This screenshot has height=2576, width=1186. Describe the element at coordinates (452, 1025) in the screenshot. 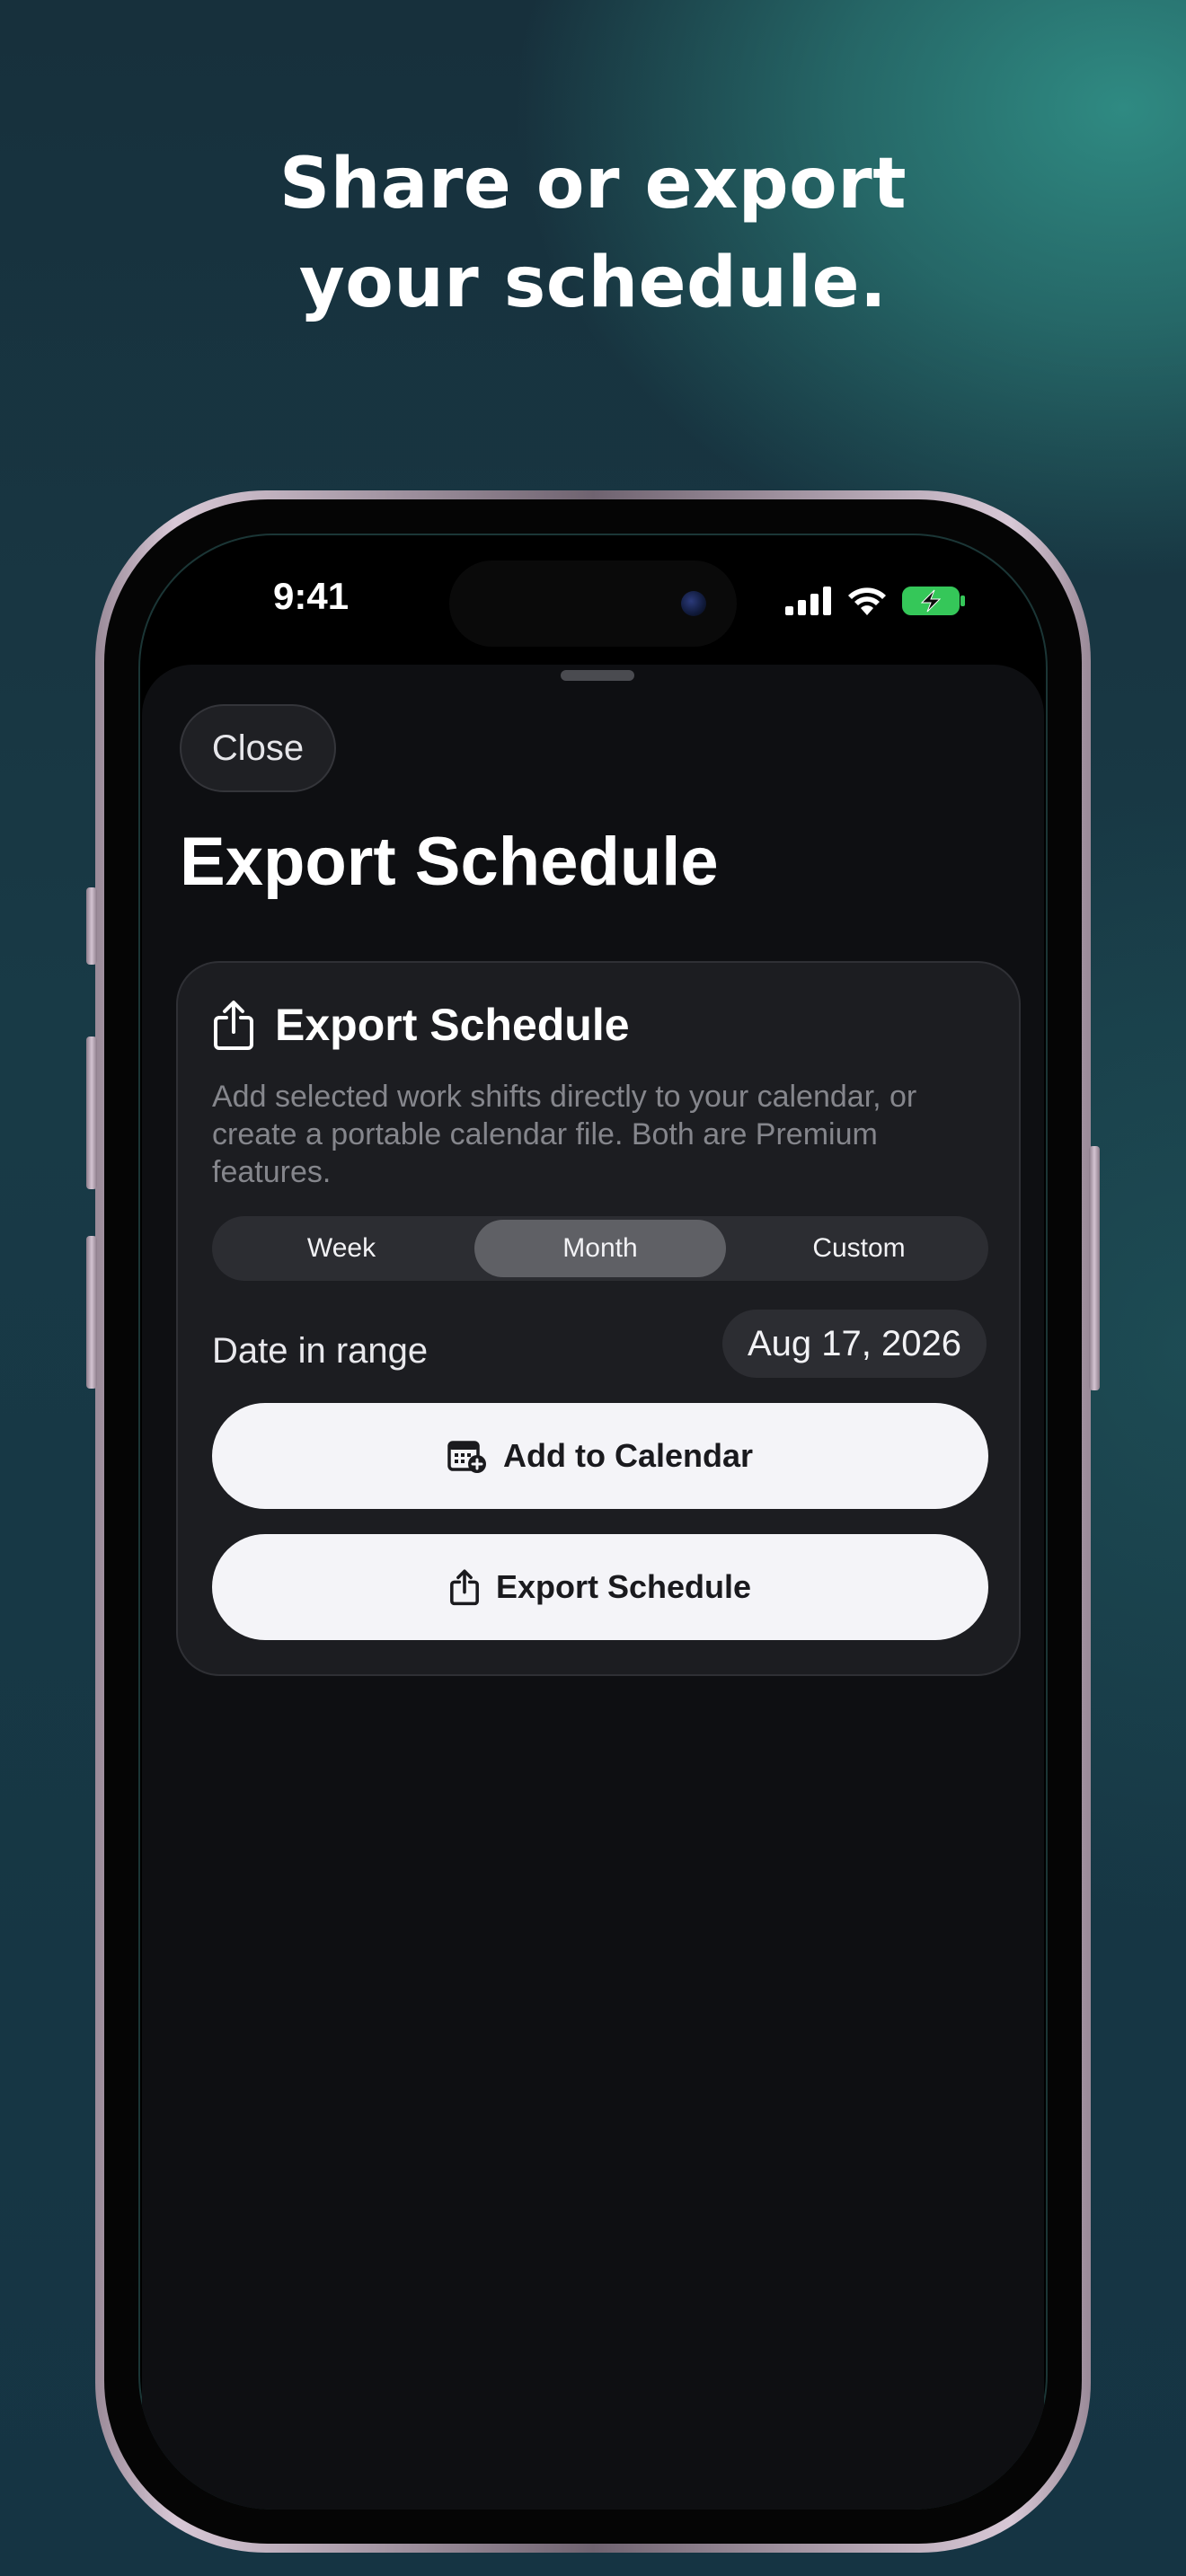

I see `card-title: Export Schedule` at that location.